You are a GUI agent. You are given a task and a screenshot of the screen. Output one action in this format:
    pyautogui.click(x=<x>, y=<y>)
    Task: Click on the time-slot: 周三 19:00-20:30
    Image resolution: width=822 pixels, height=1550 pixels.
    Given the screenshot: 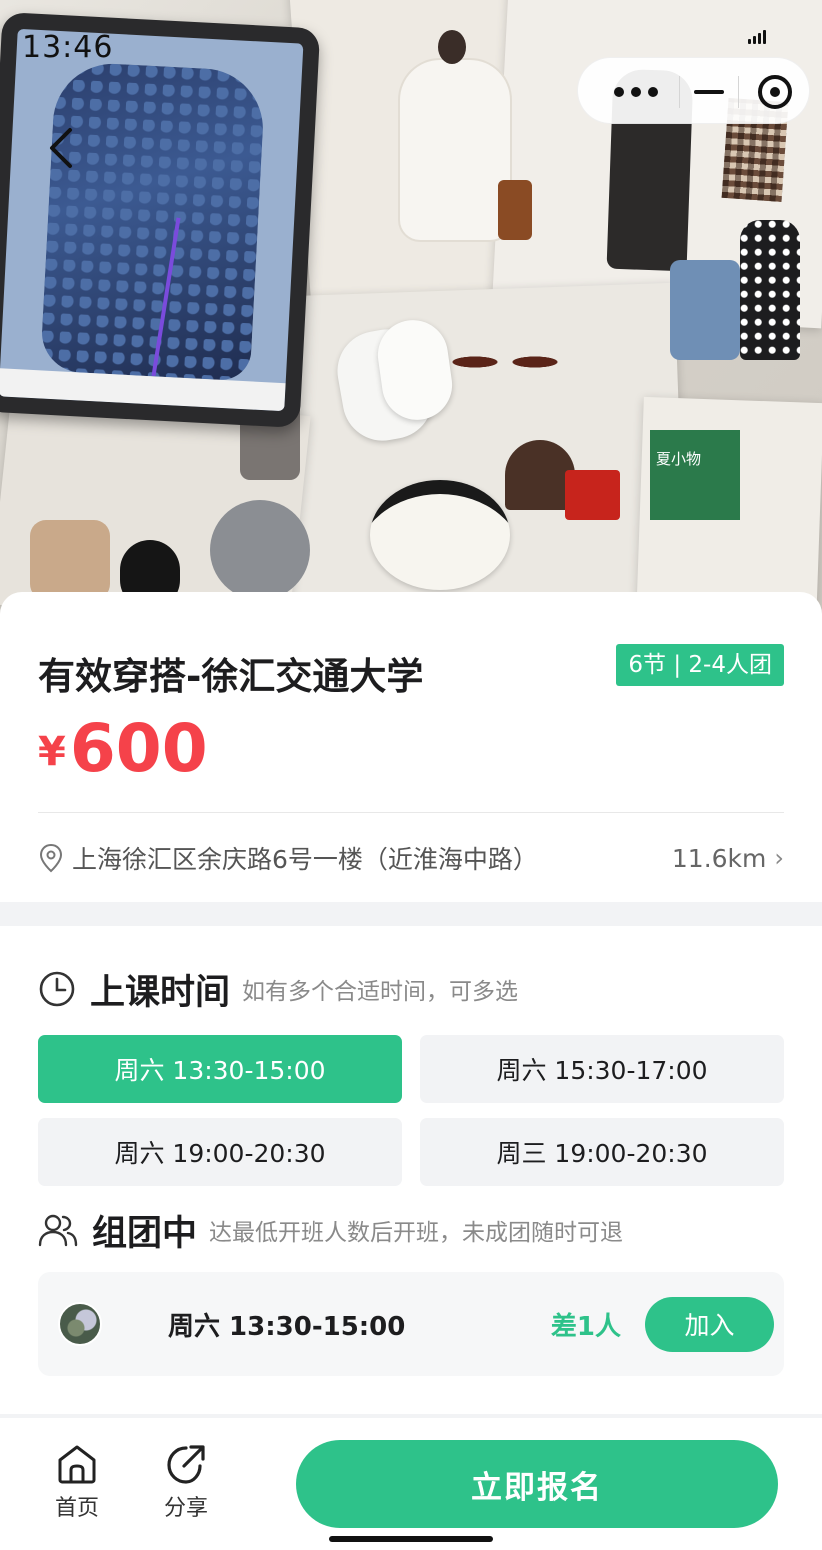 What is the action you would take?
    pyautogui.click(x=602, y=1152)
    